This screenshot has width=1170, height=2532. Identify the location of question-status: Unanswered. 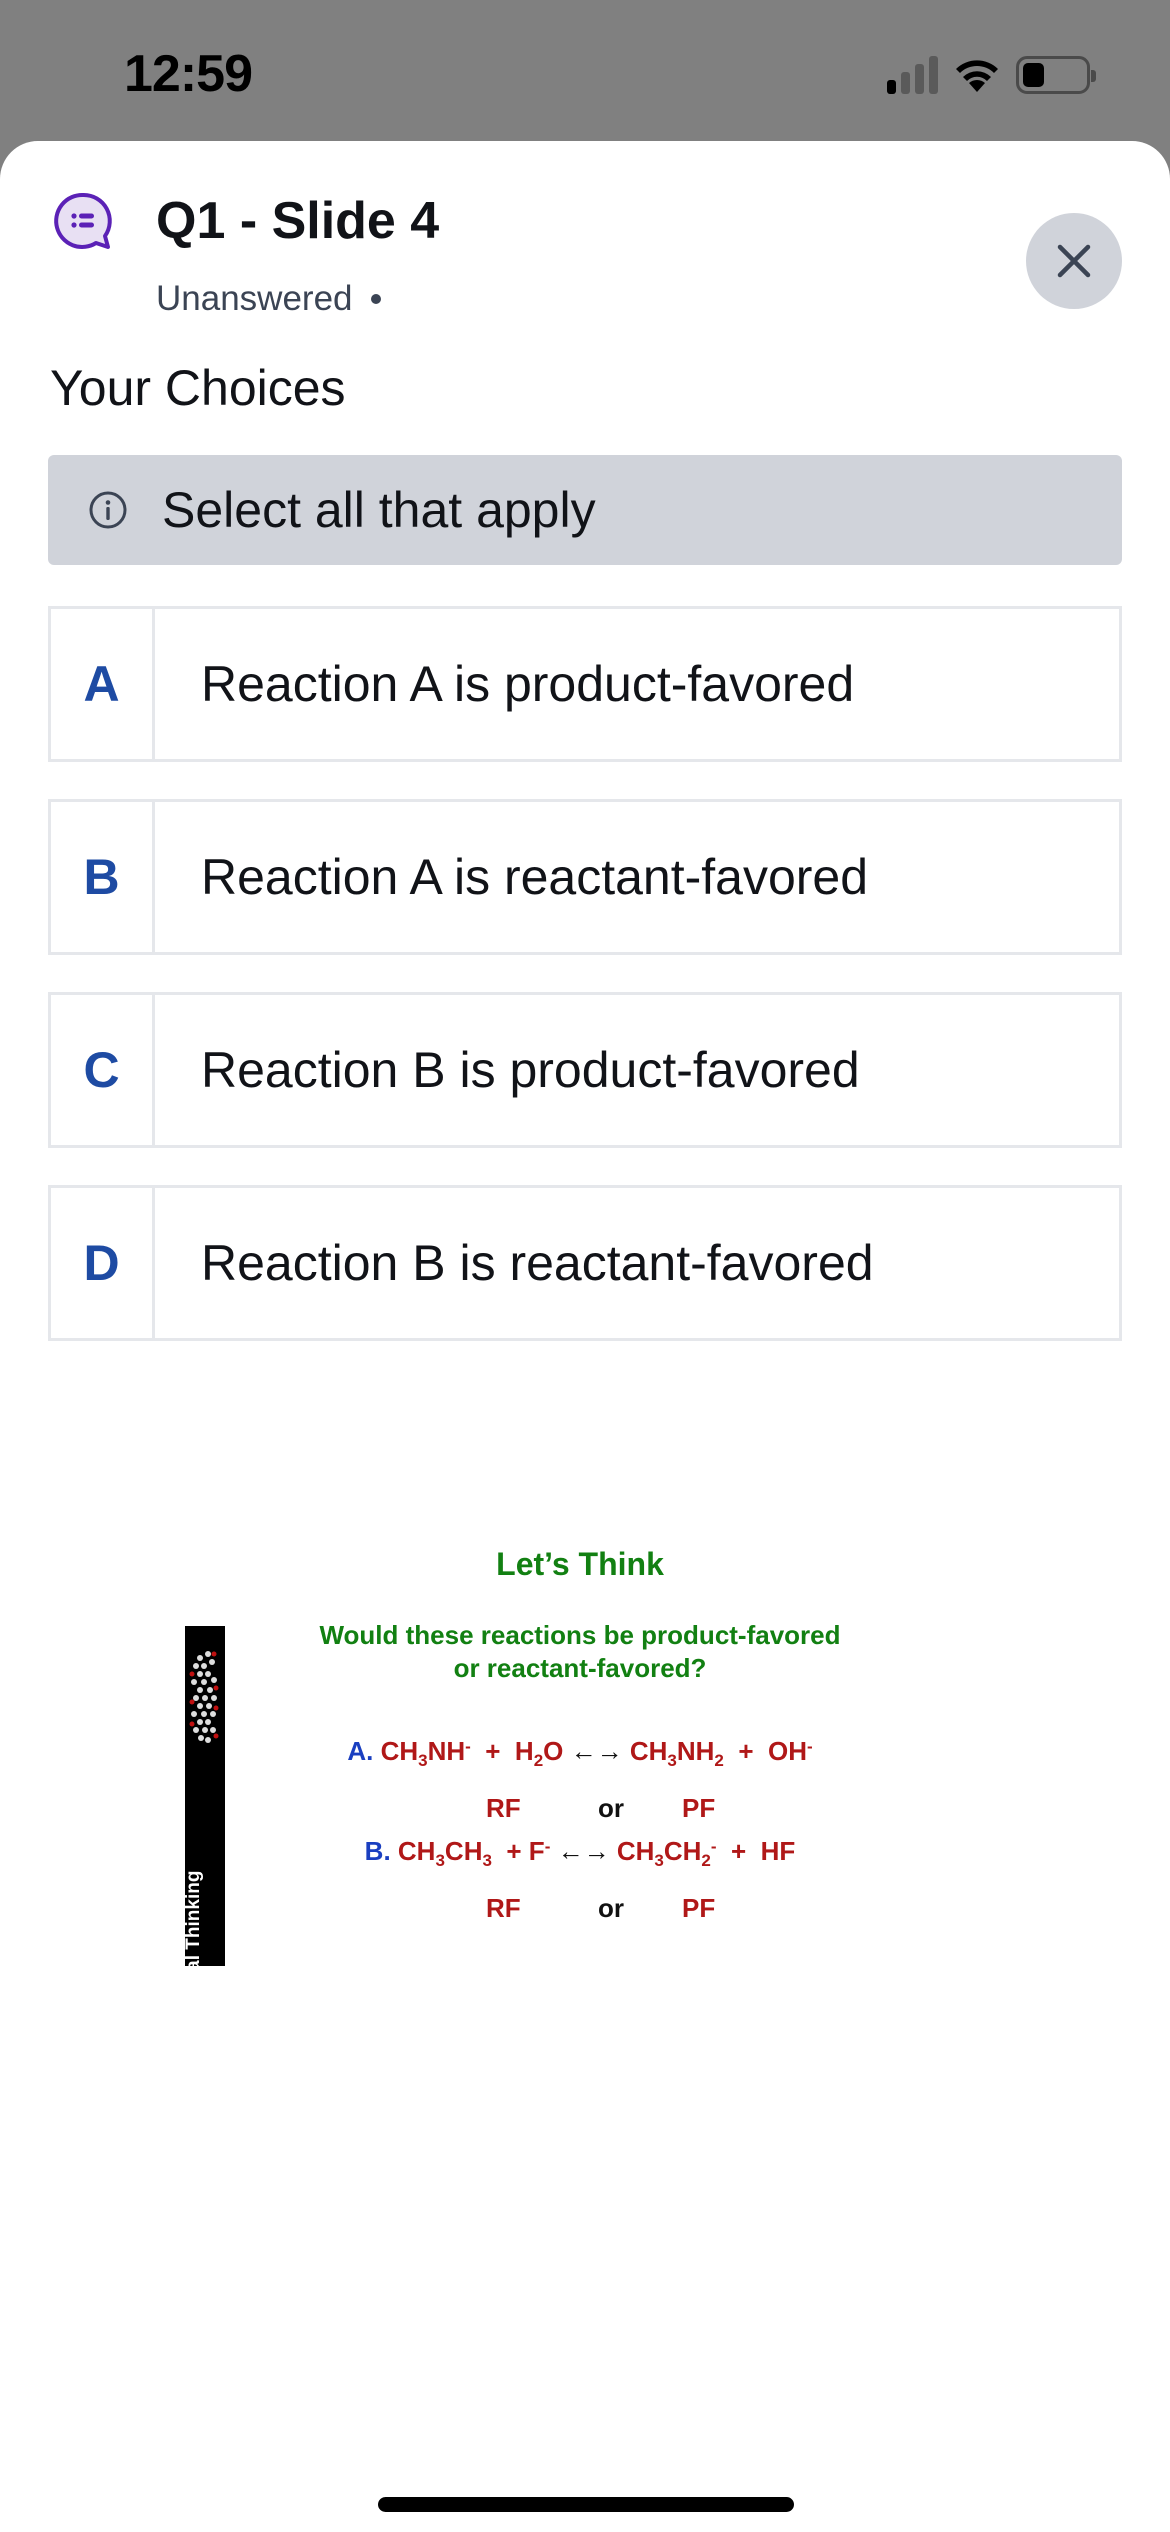
(268, 299).